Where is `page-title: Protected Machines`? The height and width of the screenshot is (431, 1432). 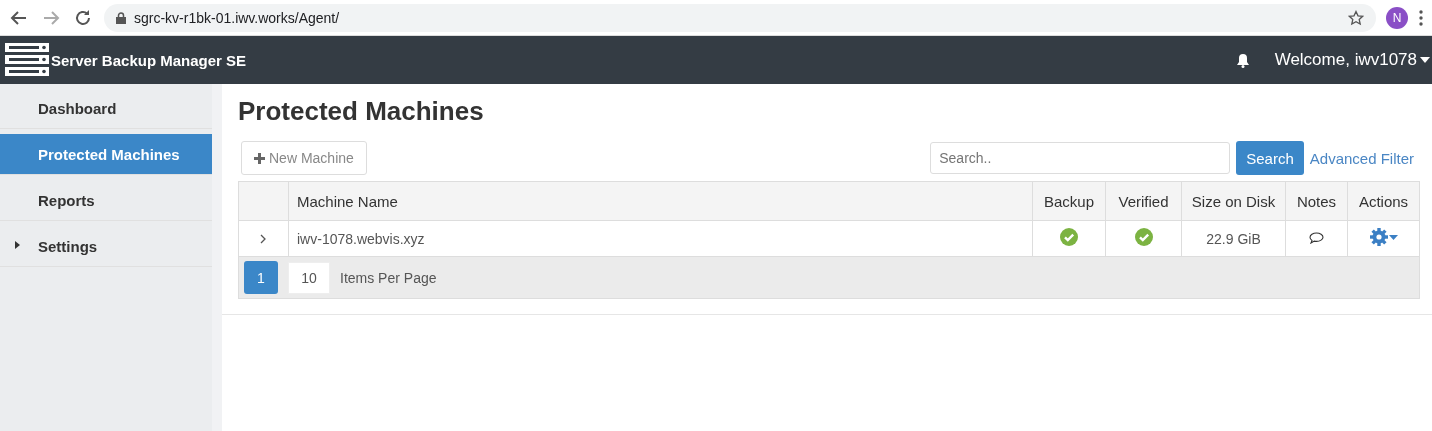
page-title: Protected Machines is located at coordinates (361, 111).